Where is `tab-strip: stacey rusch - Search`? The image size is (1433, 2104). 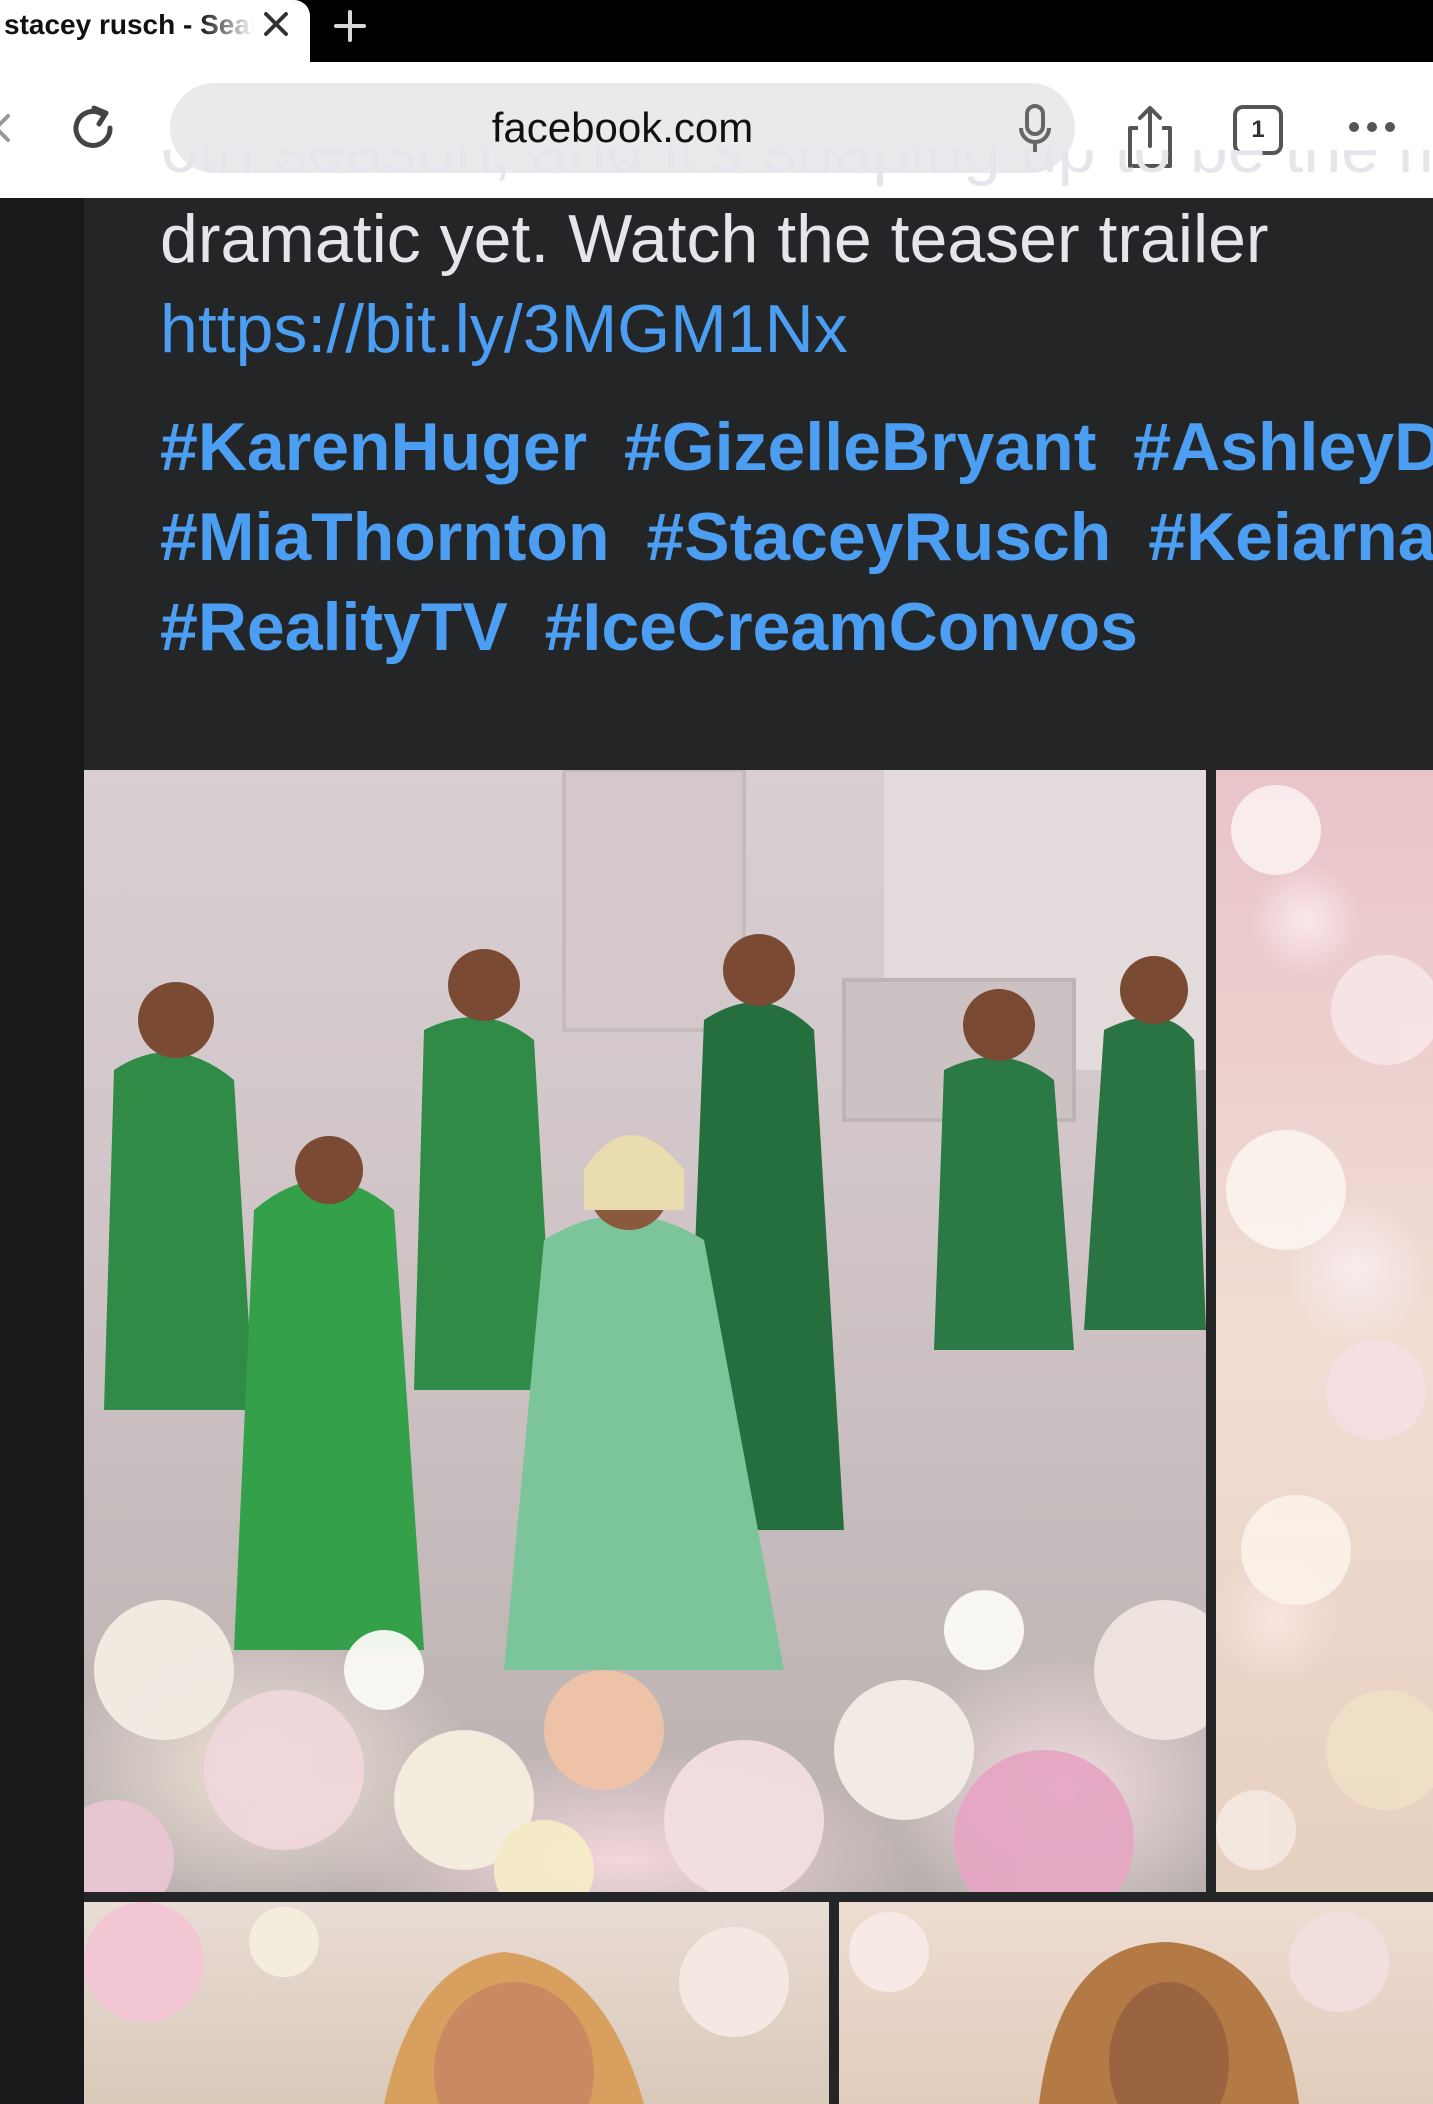 tab-strip: stacey rusch - Search is located at coordinates (716, 31).